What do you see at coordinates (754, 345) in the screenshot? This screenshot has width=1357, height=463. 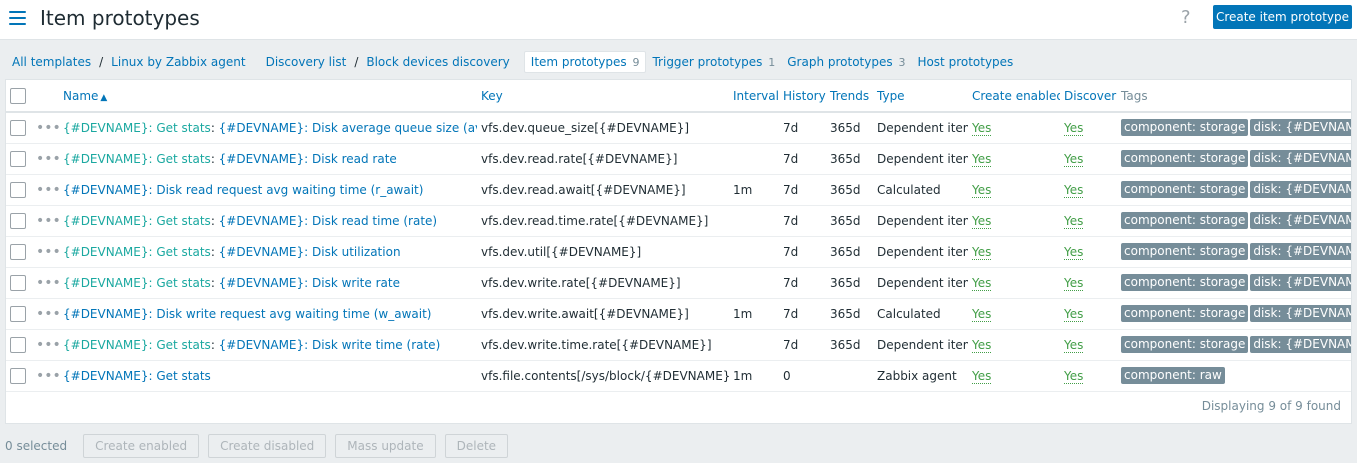 I see `interval-cell` at bounding box center [754, 345].